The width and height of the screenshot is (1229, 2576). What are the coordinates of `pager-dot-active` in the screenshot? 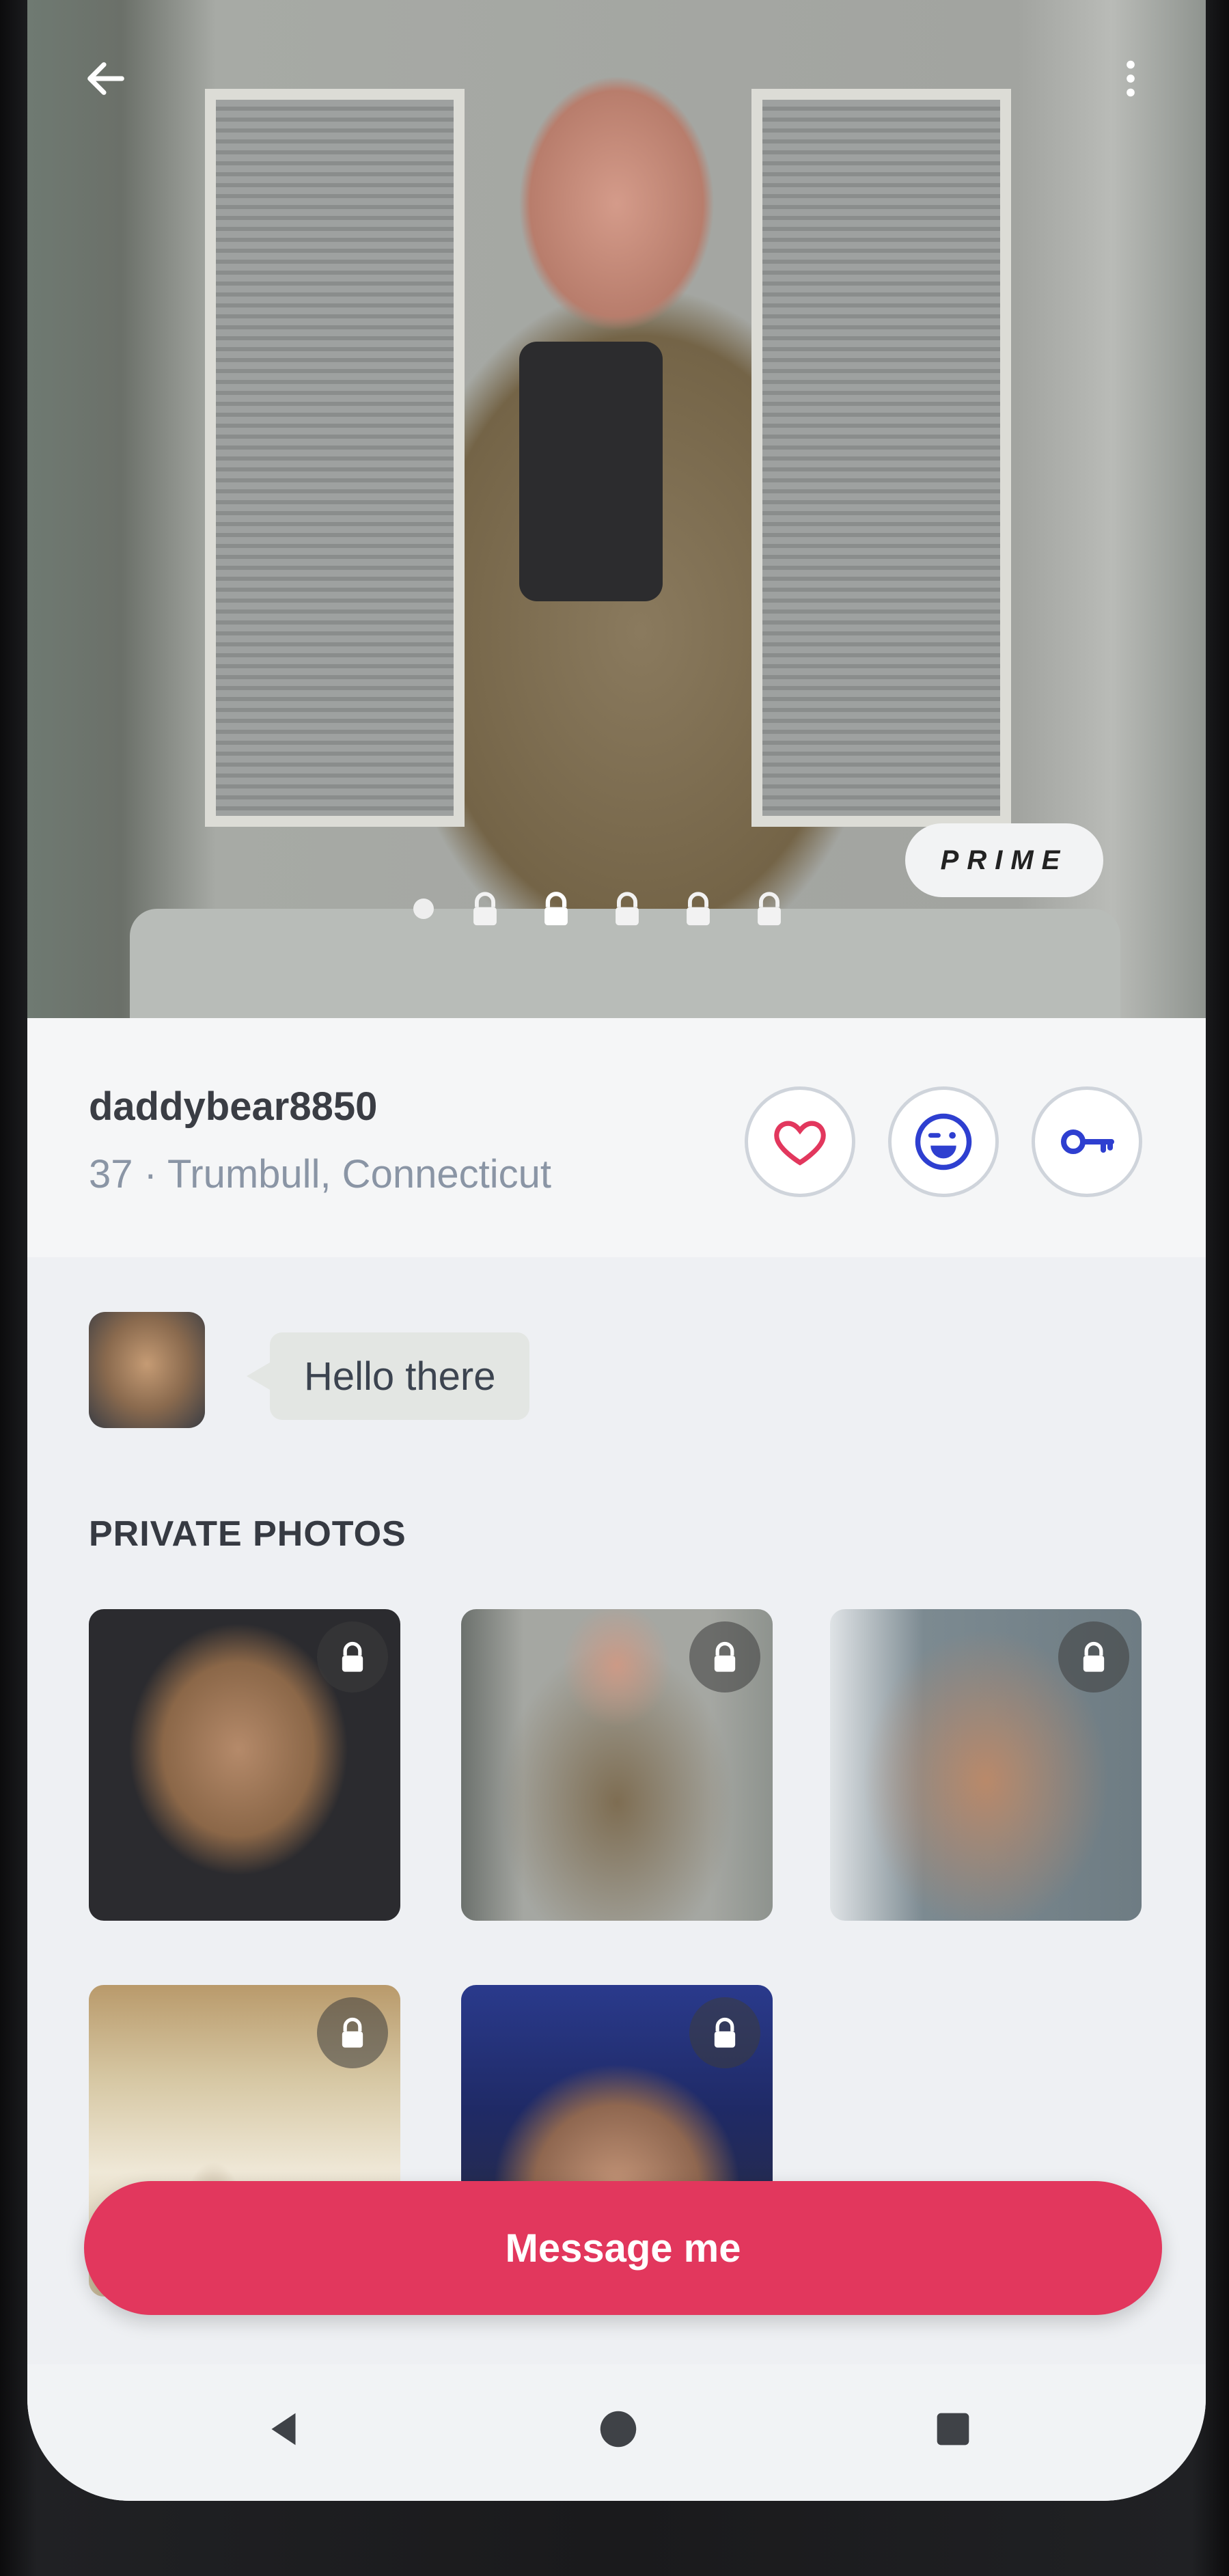 It's located at (424, 909).